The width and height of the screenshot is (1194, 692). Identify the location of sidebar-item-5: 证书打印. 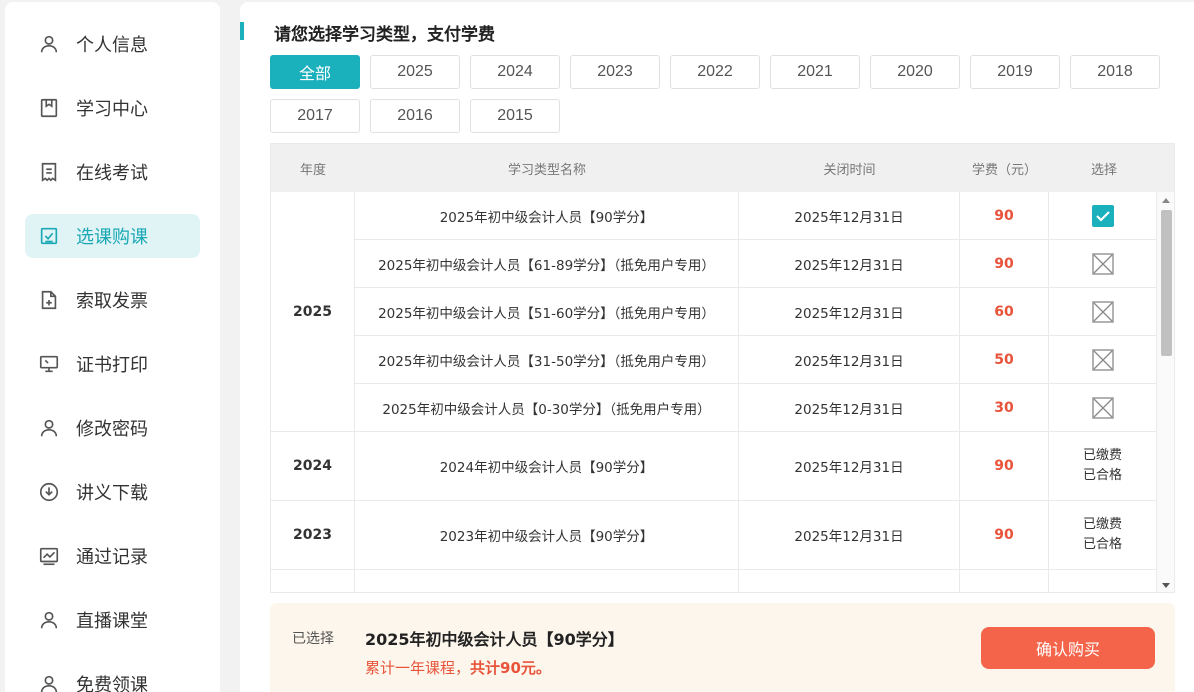
(112, 364).